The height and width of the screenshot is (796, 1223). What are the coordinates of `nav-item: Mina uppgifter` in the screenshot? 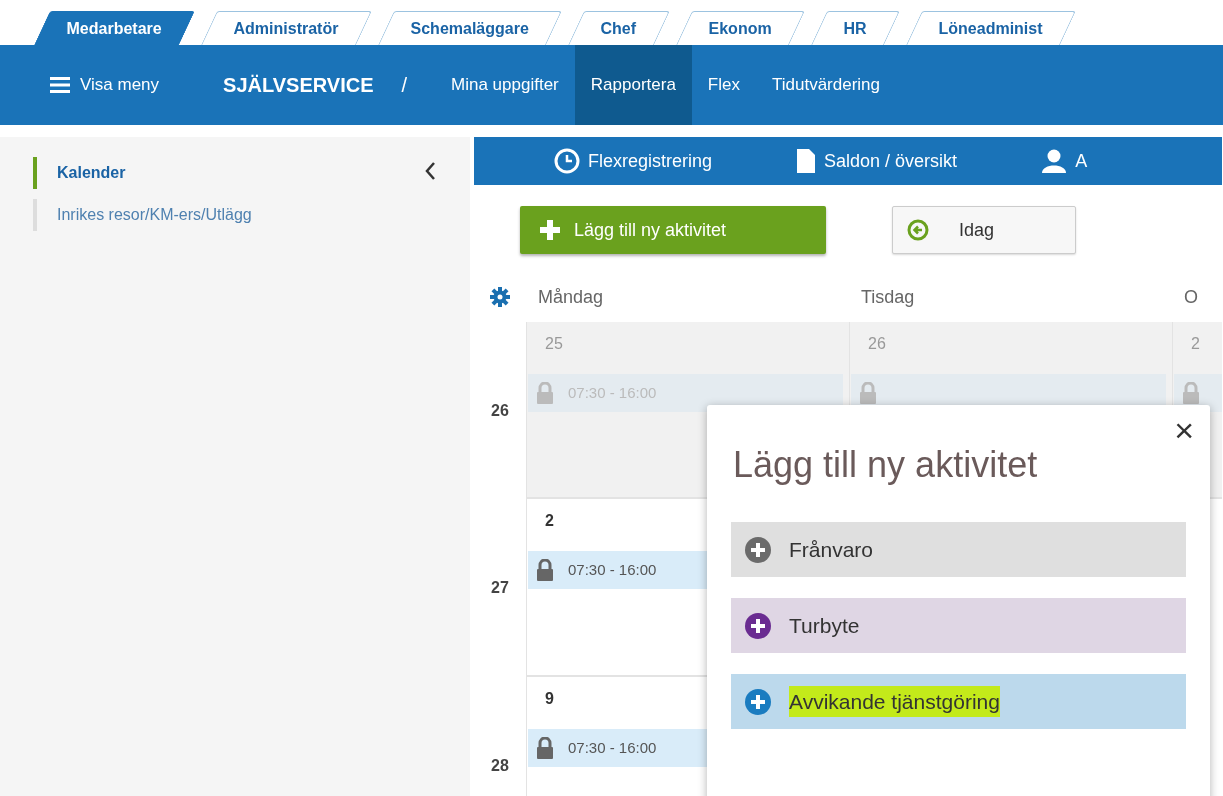 It's located at (505, 85).